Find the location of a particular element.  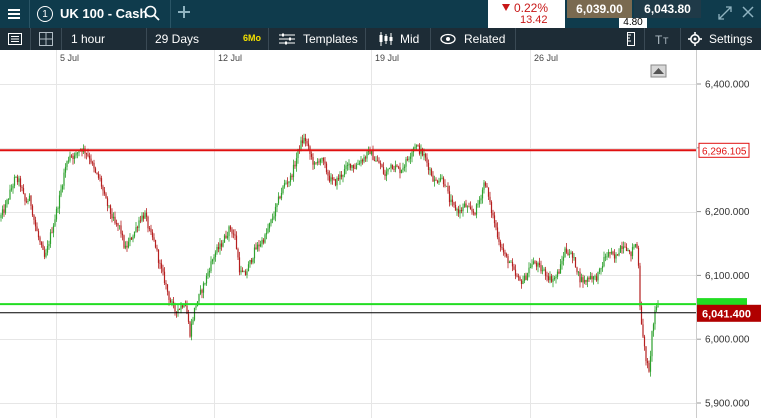

sell-price-button: 6,039.00 is located at coordinates (599, 9).